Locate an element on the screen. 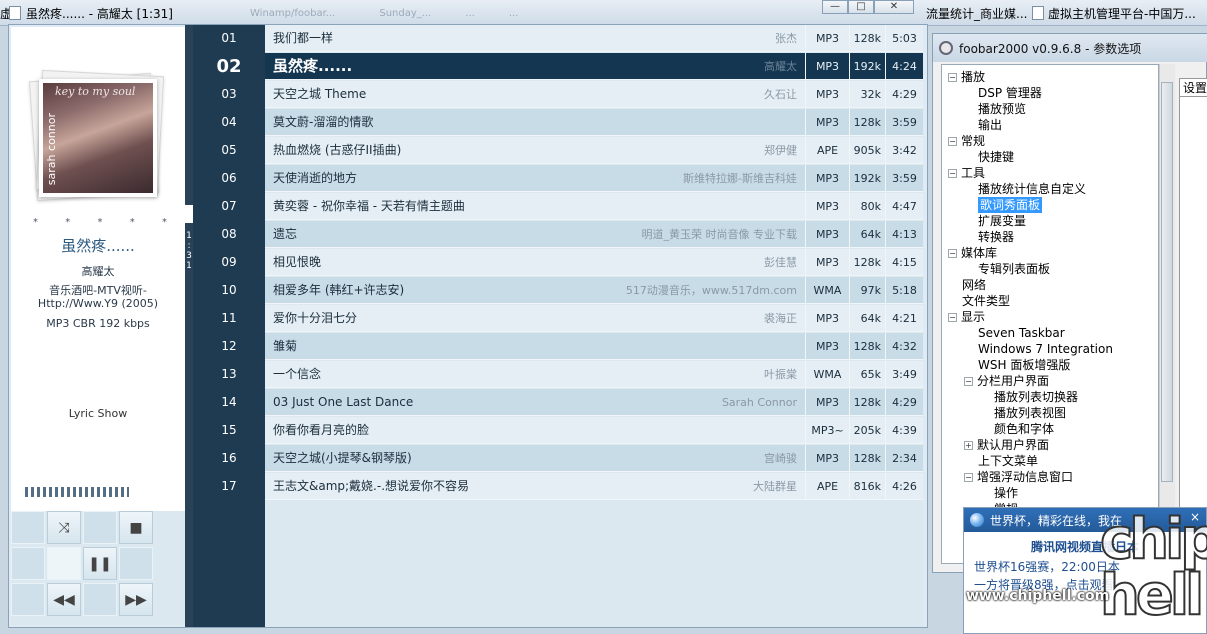 This screenshot has width=1207, height=634. playlist-row: 02 虽然疼...... 高耀太 MP3 192k 4:24 is located at coordinates (569, 66).